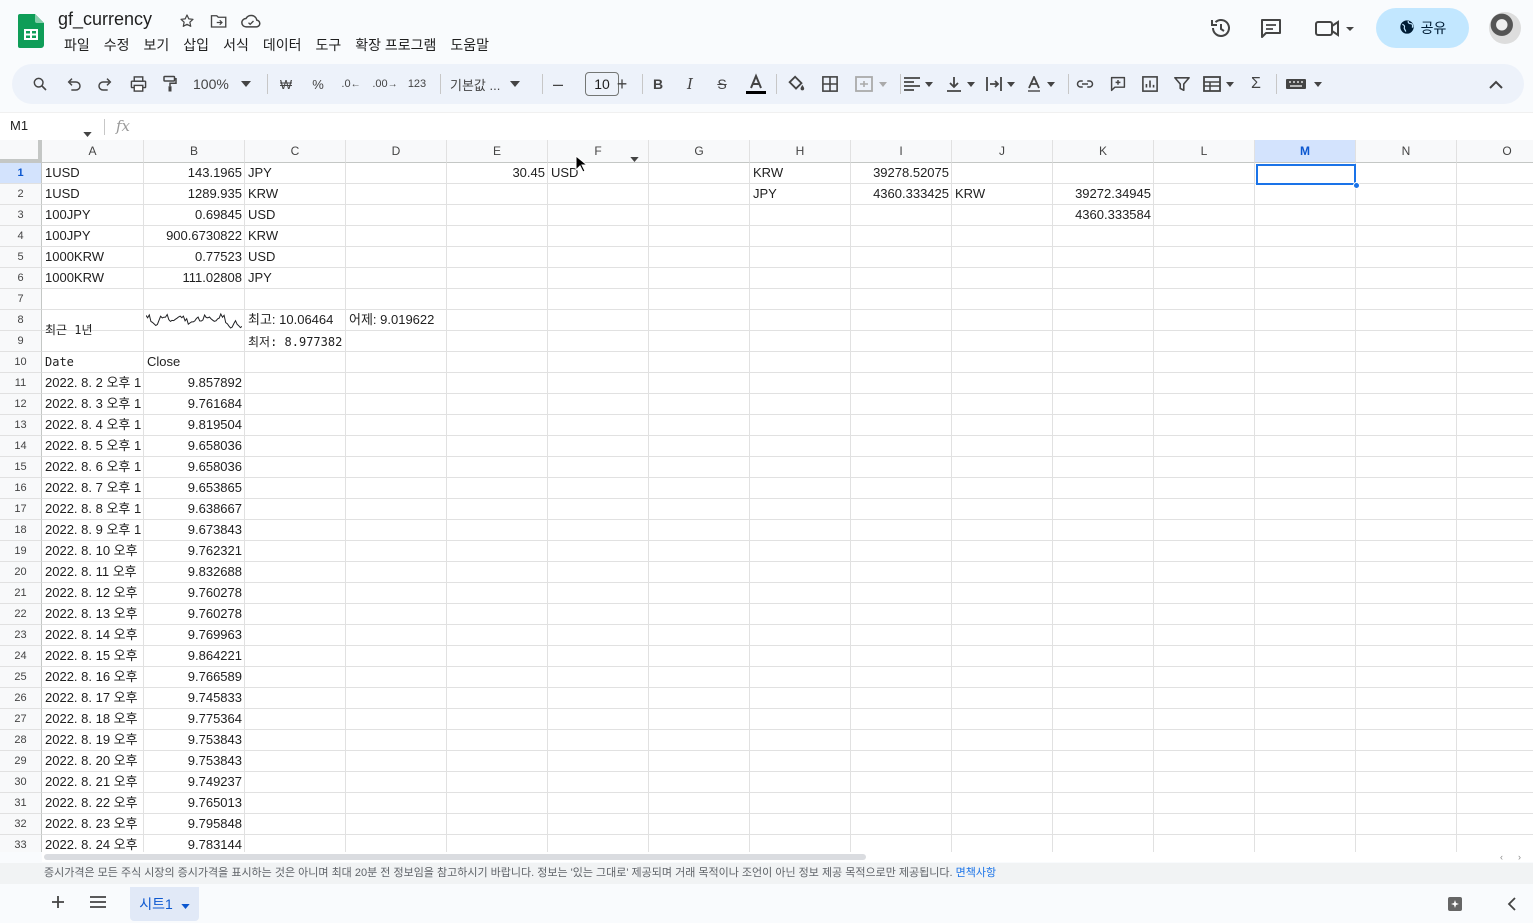 This screenshot has width=1533, height=923. I want to click on text-rotation-icon, so click(1042, 84).